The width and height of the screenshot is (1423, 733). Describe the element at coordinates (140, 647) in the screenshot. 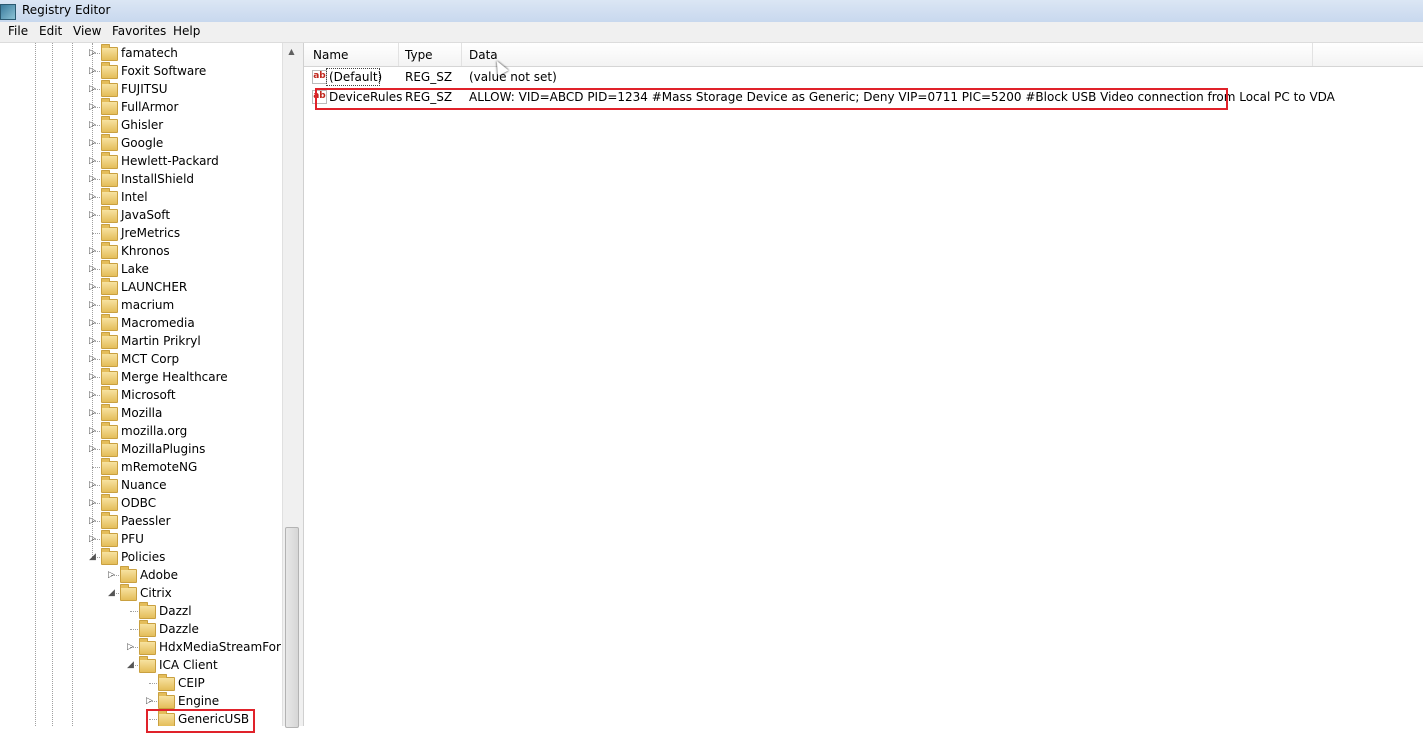

I see `tree-item: ▷ HdxMediaStreamForFla` at that location.